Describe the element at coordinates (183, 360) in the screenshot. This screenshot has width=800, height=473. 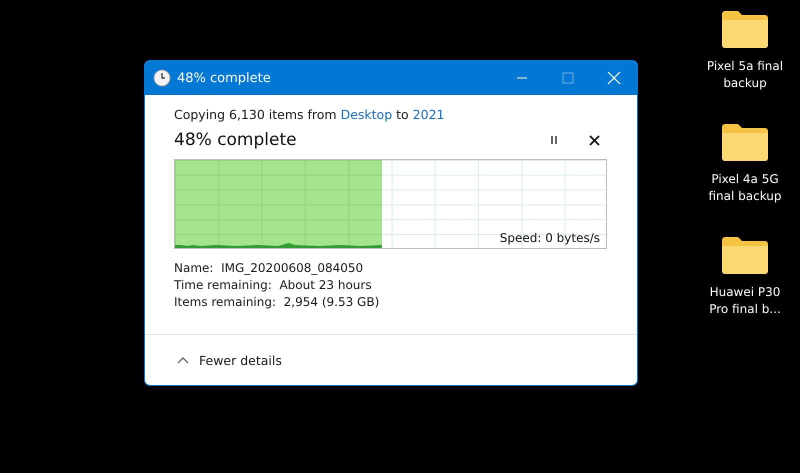
I see `chevron-icon` at that location.